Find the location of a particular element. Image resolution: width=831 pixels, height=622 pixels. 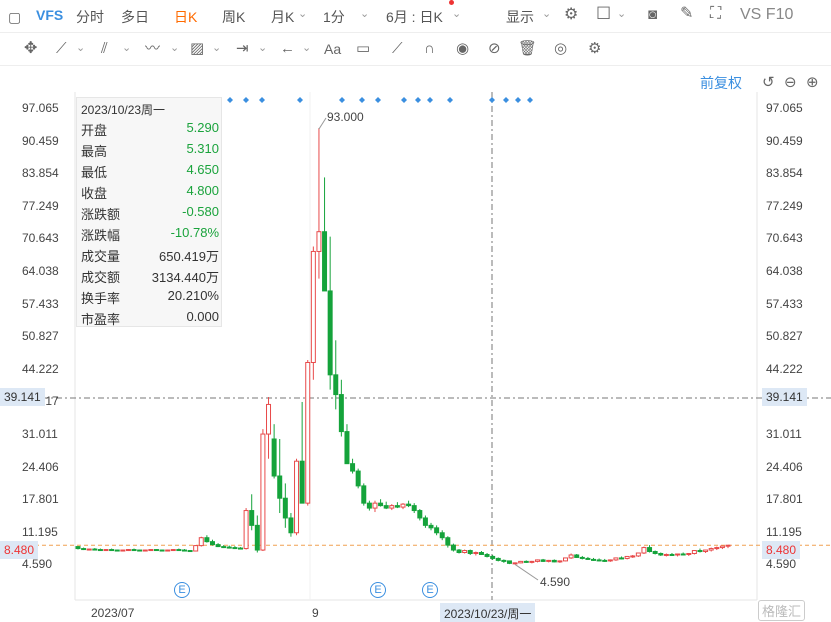

info-row: 成交量 650.419万 is located at coordinates (150, 256).